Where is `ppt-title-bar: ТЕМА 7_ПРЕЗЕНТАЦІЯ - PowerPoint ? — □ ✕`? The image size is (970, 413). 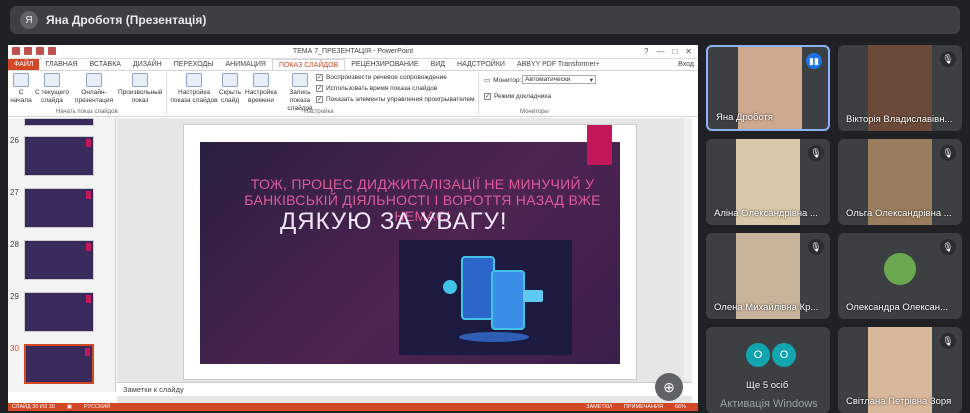
ppt-title-bar: ТЕМА 7_ПРЕЗЕНТАЦІЯ - PowerPoint ? — □ ✕ is located at coordinates (353, 52).